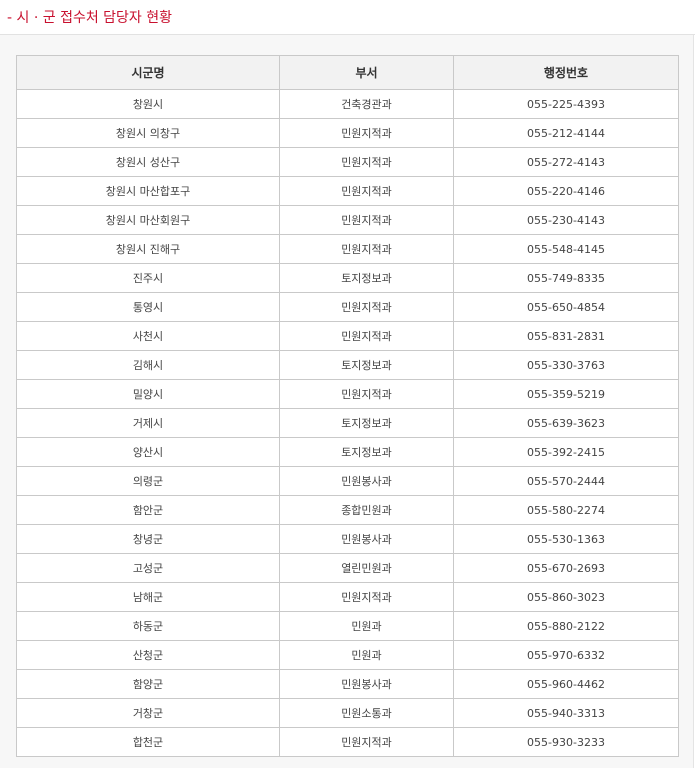 Image resolution: width=695 pixels, height=768 pixels. I want to click on region-cell: 남해군, so click(148, 597).